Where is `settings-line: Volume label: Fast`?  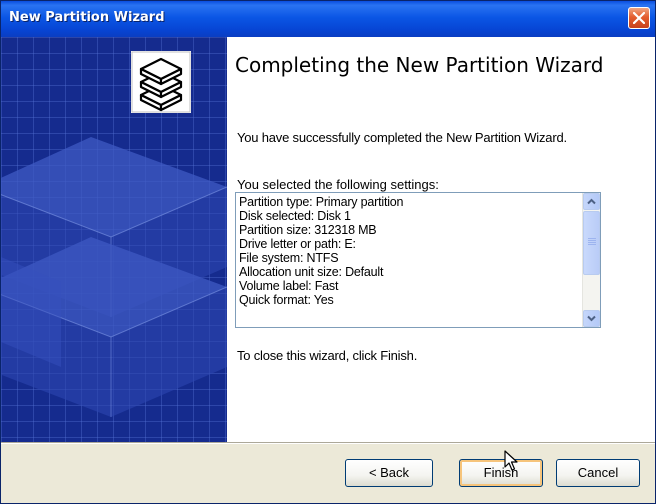
settings-line: Volume label: Fast is located at coordinates (289, 286).